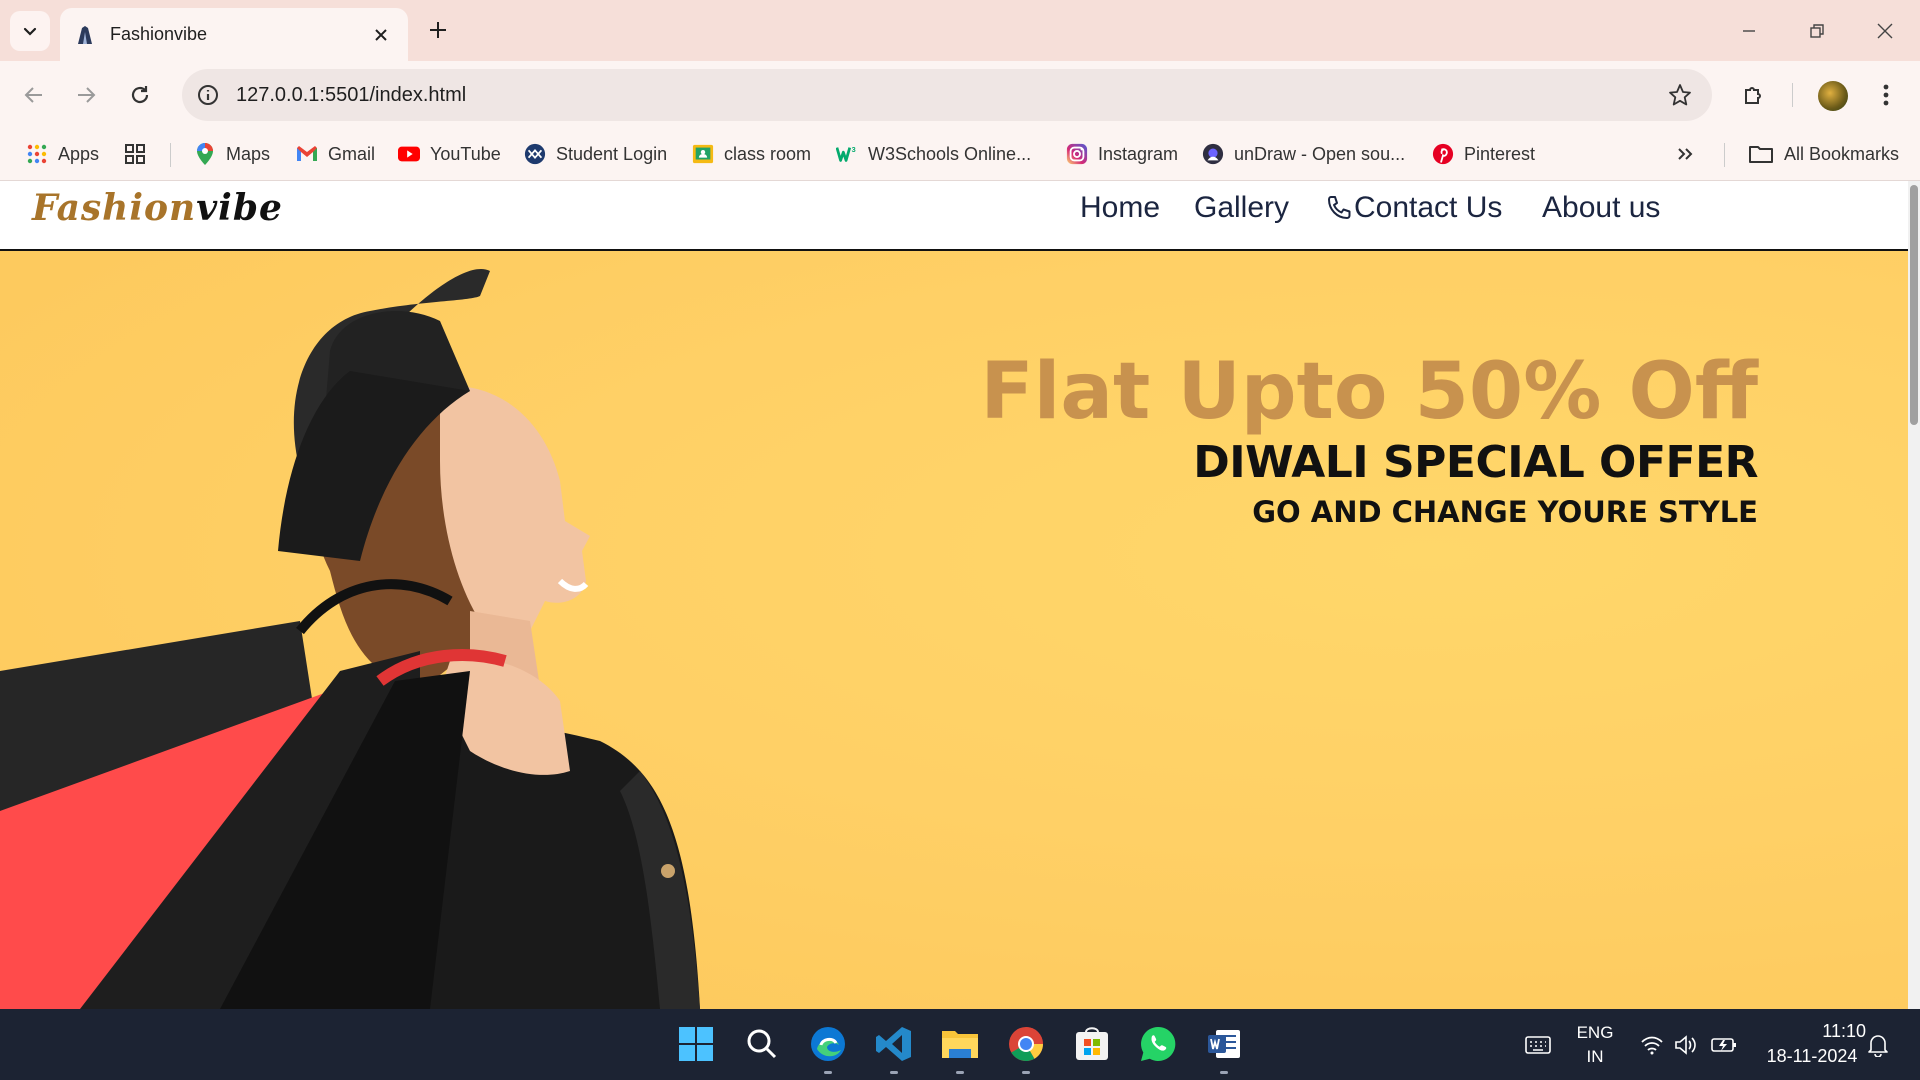 The width and height of the screenshot is (1920, 1080). What do you see at coordinates (854, 149) in the screenshot?
I see `svg-text: 3` at bounding box center [854, 149].